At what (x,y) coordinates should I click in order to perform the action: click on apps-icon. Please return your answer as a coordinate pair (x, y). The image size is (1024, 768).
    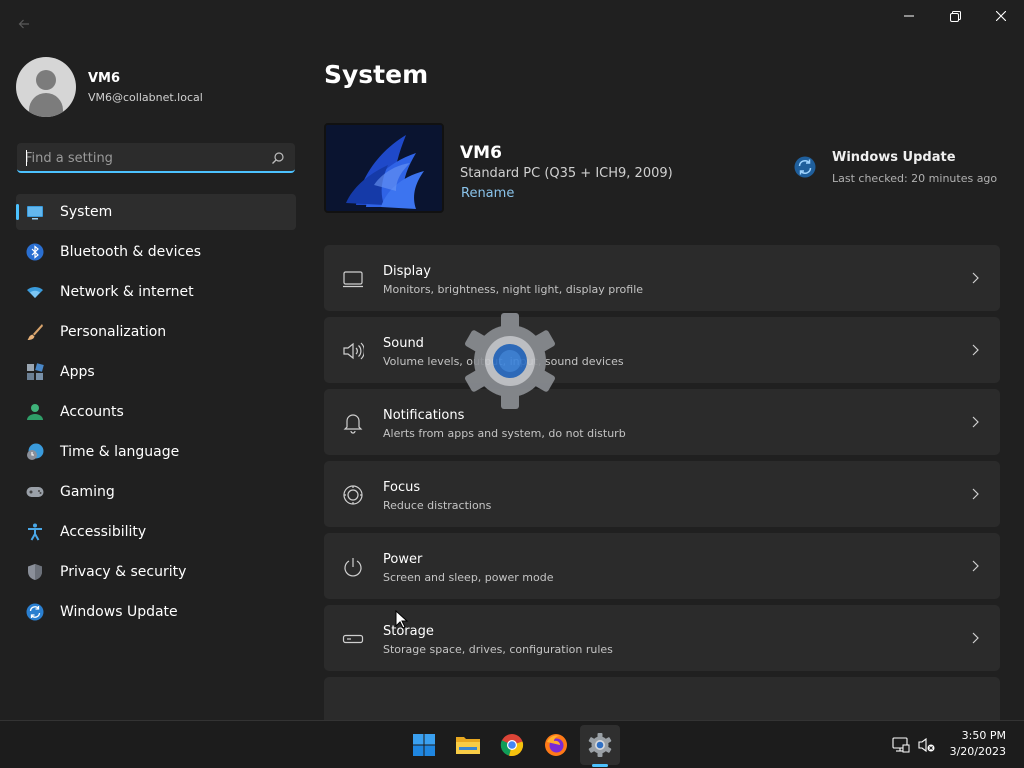
    Looking at the image, I should click on (35, 371).